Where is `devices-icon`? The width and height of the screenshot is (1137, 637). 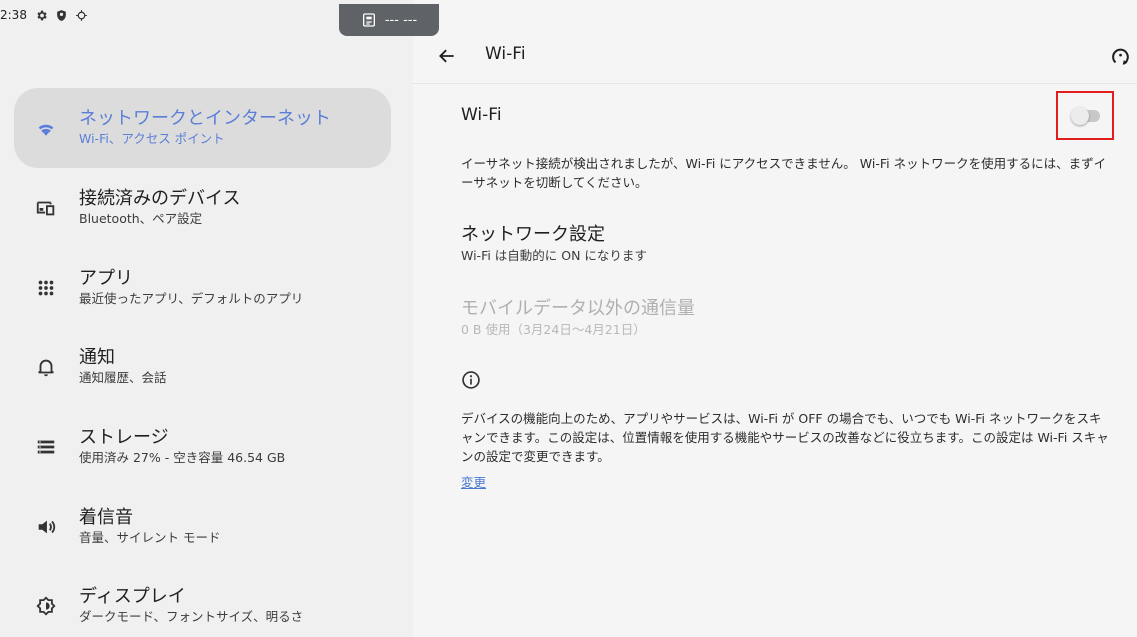
devices-icon is located at coordinates (46, 208).